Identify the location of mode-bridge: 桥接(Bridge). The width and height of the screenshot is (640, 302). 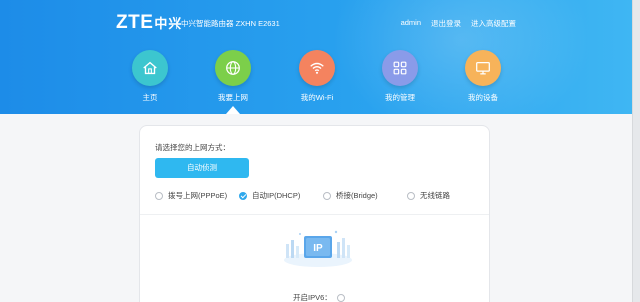
(350, 195).